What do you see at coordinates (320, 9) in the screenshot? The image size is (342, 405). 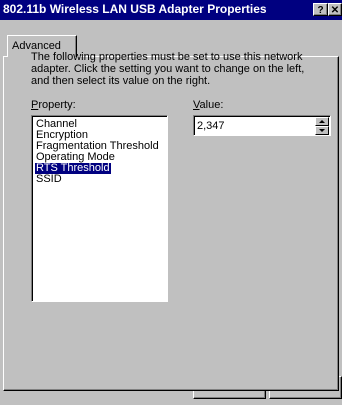 I see `help-button: ?` at bounding box center [320, 9].